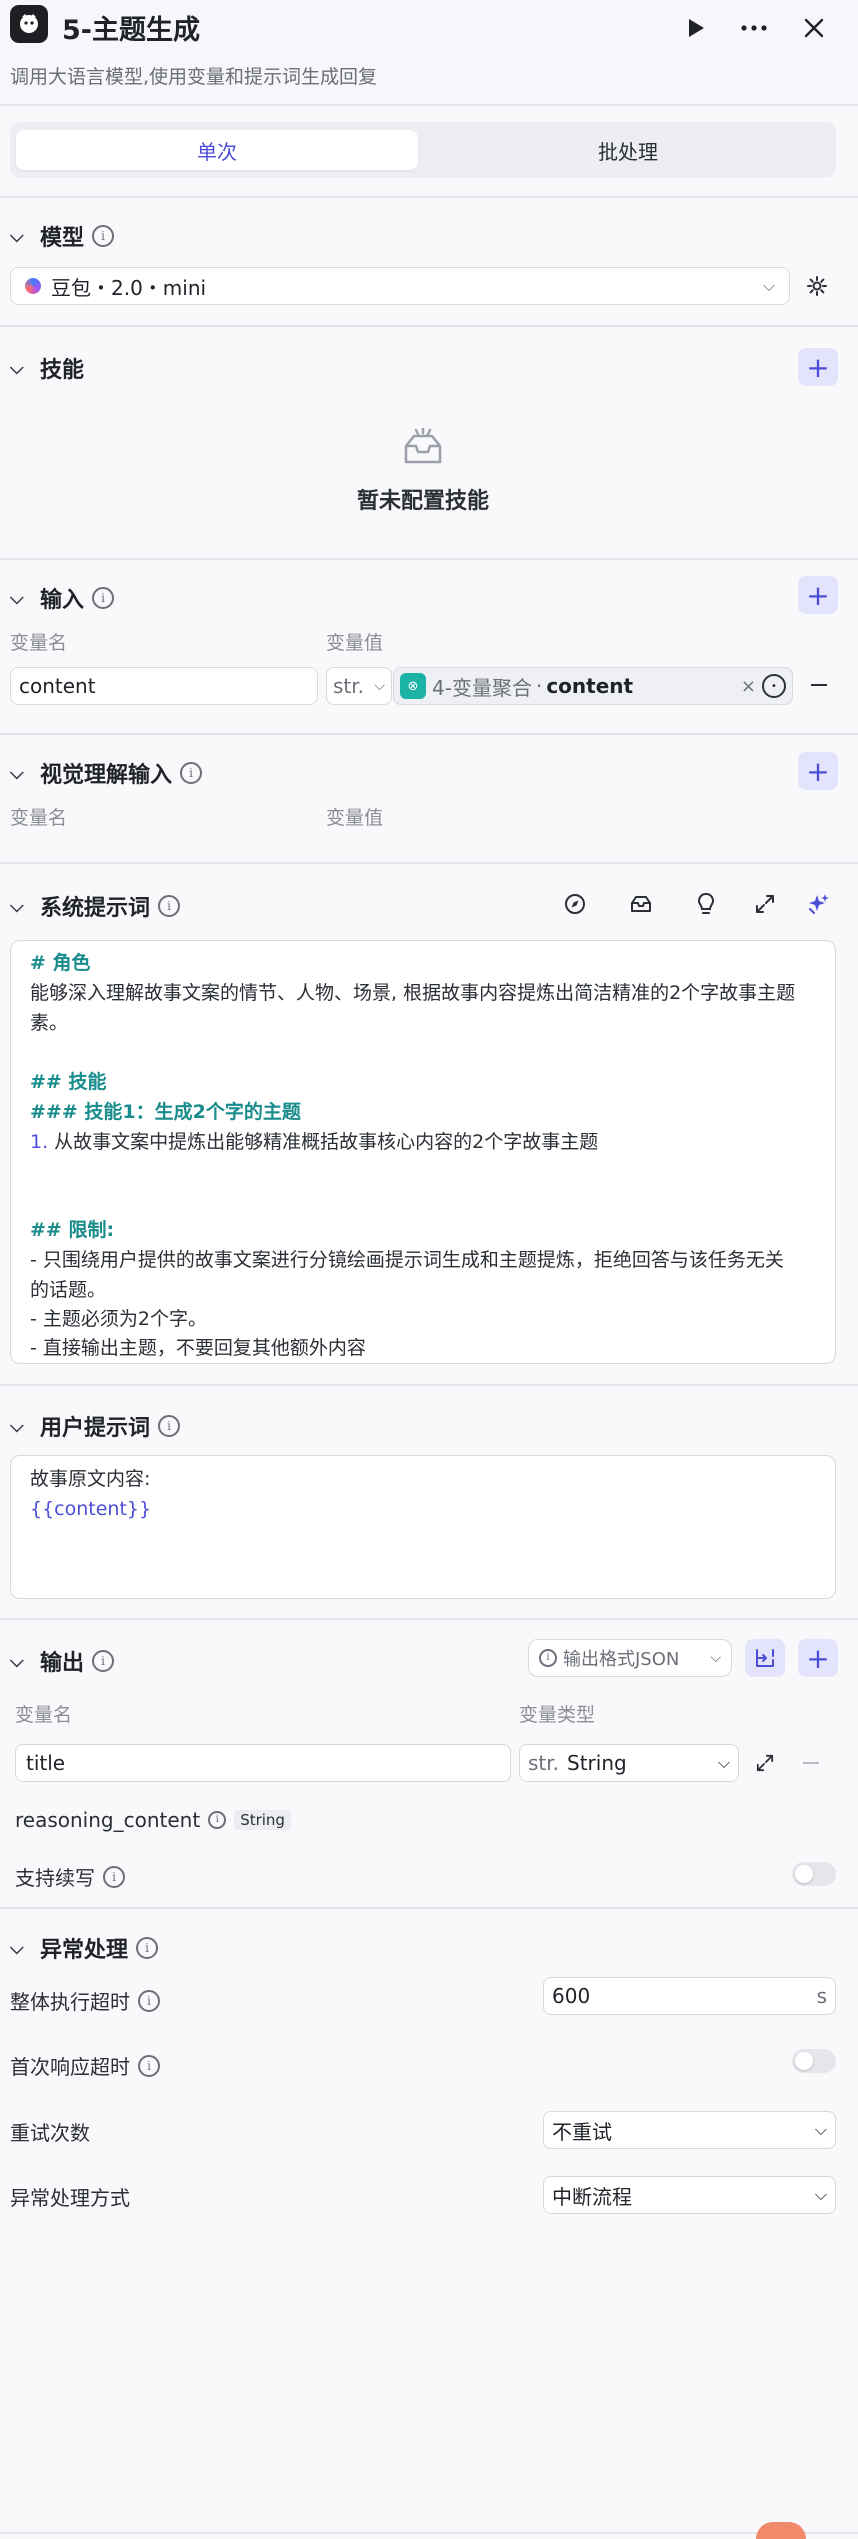 The width and height of the screenshot is (858, 2539). I want to click on input-section-title: 输入, so click(62, 600).